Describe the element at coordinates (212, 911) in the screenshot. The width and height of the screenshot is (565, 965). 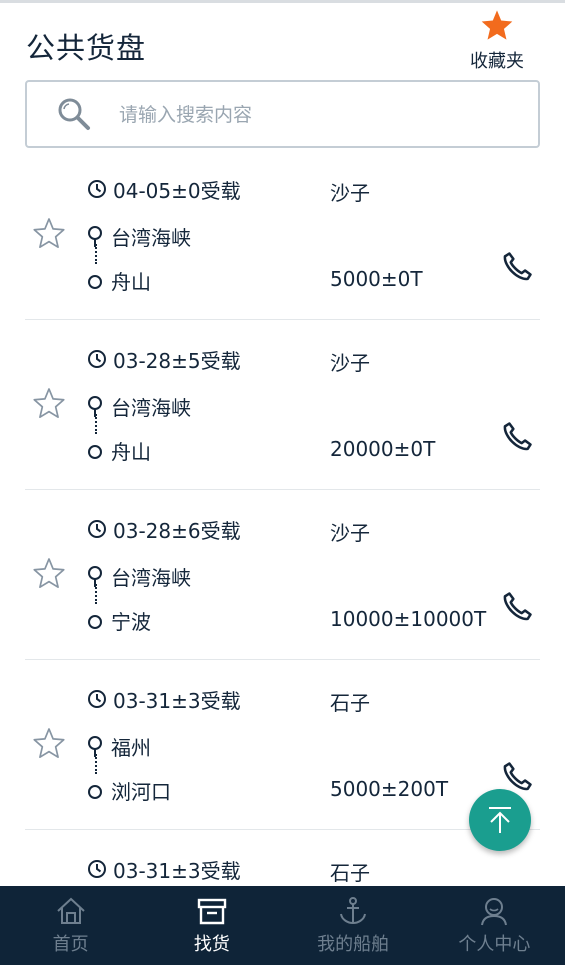
I see `box-icon` at that location.